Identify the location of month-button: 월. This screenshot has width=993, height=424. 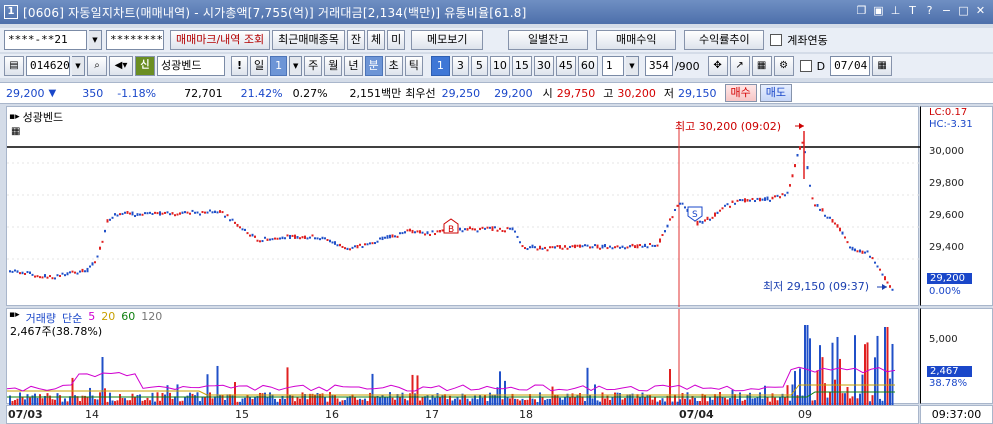
(333, 66).